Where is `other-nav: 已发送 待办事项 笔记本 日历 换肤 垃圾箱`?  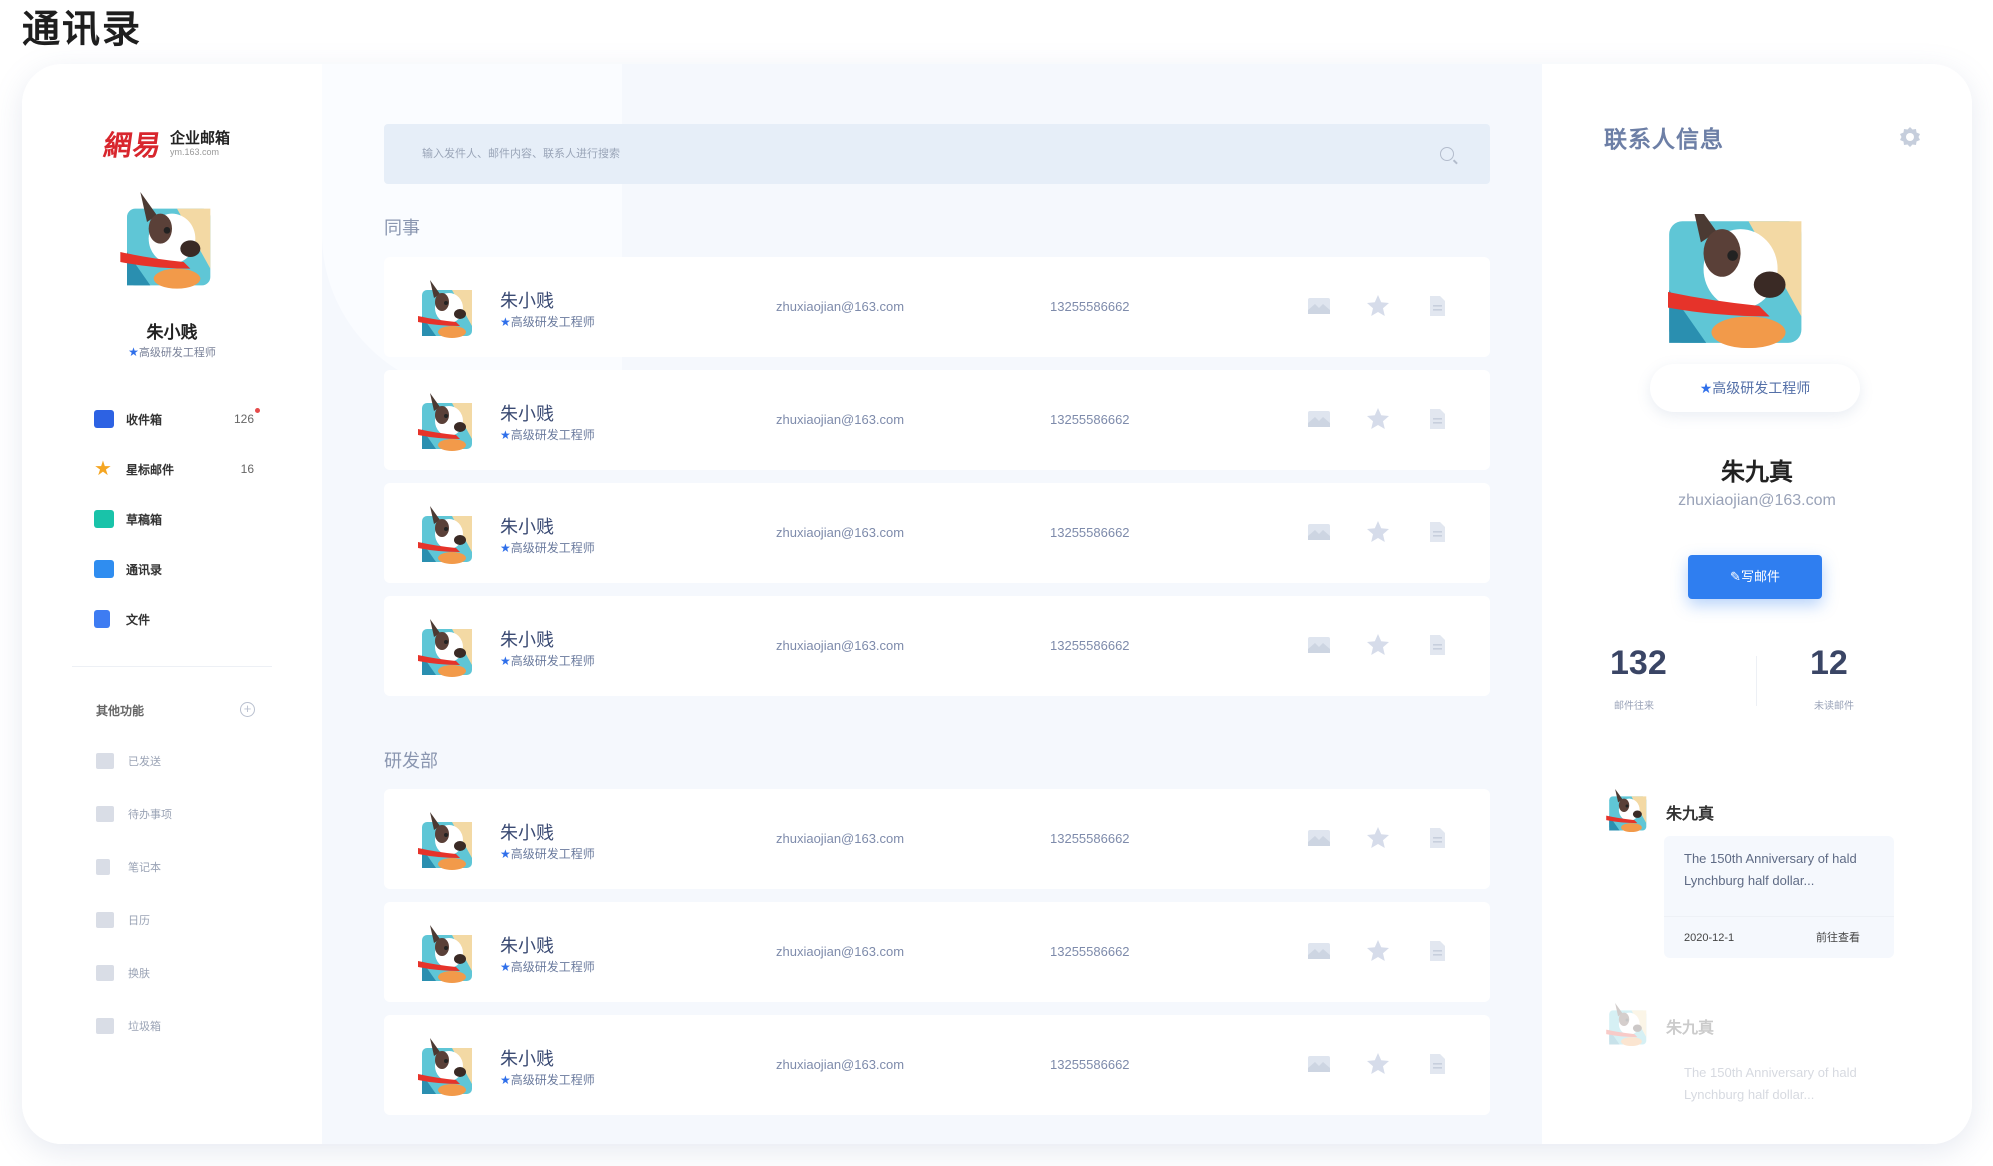 other-nav: 已发送 待办事项 笔记本 日历 换肤 垃圾箱 is located at coordinates (176, 893).